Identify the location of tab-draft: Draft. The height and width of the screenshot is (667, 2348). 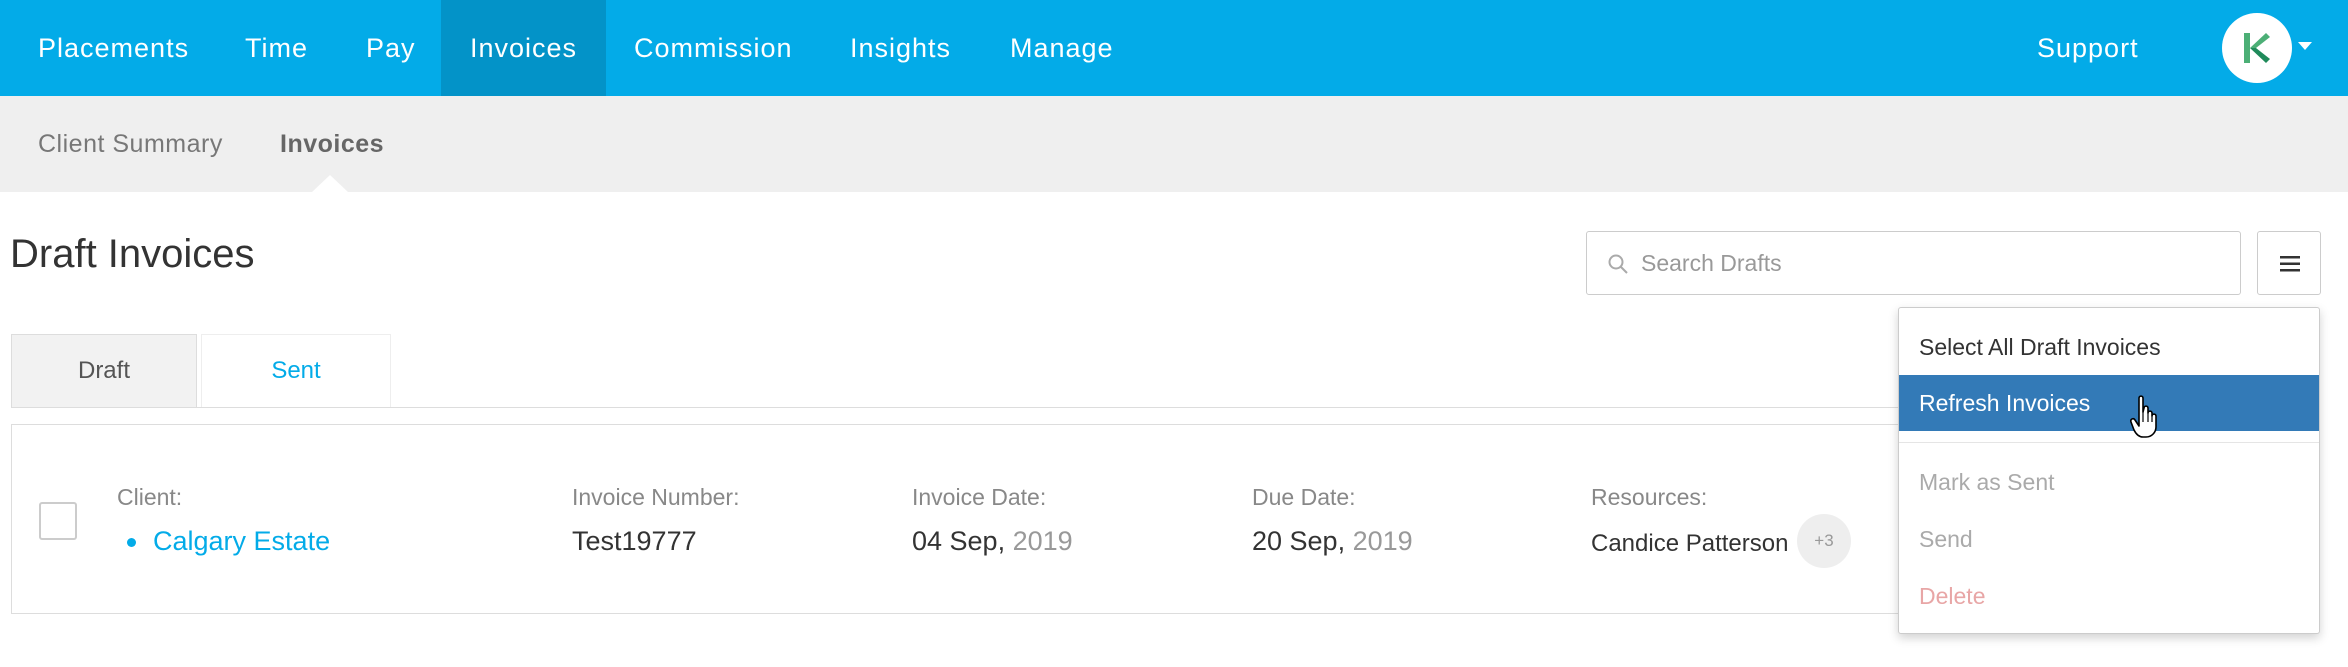
(104, 371).